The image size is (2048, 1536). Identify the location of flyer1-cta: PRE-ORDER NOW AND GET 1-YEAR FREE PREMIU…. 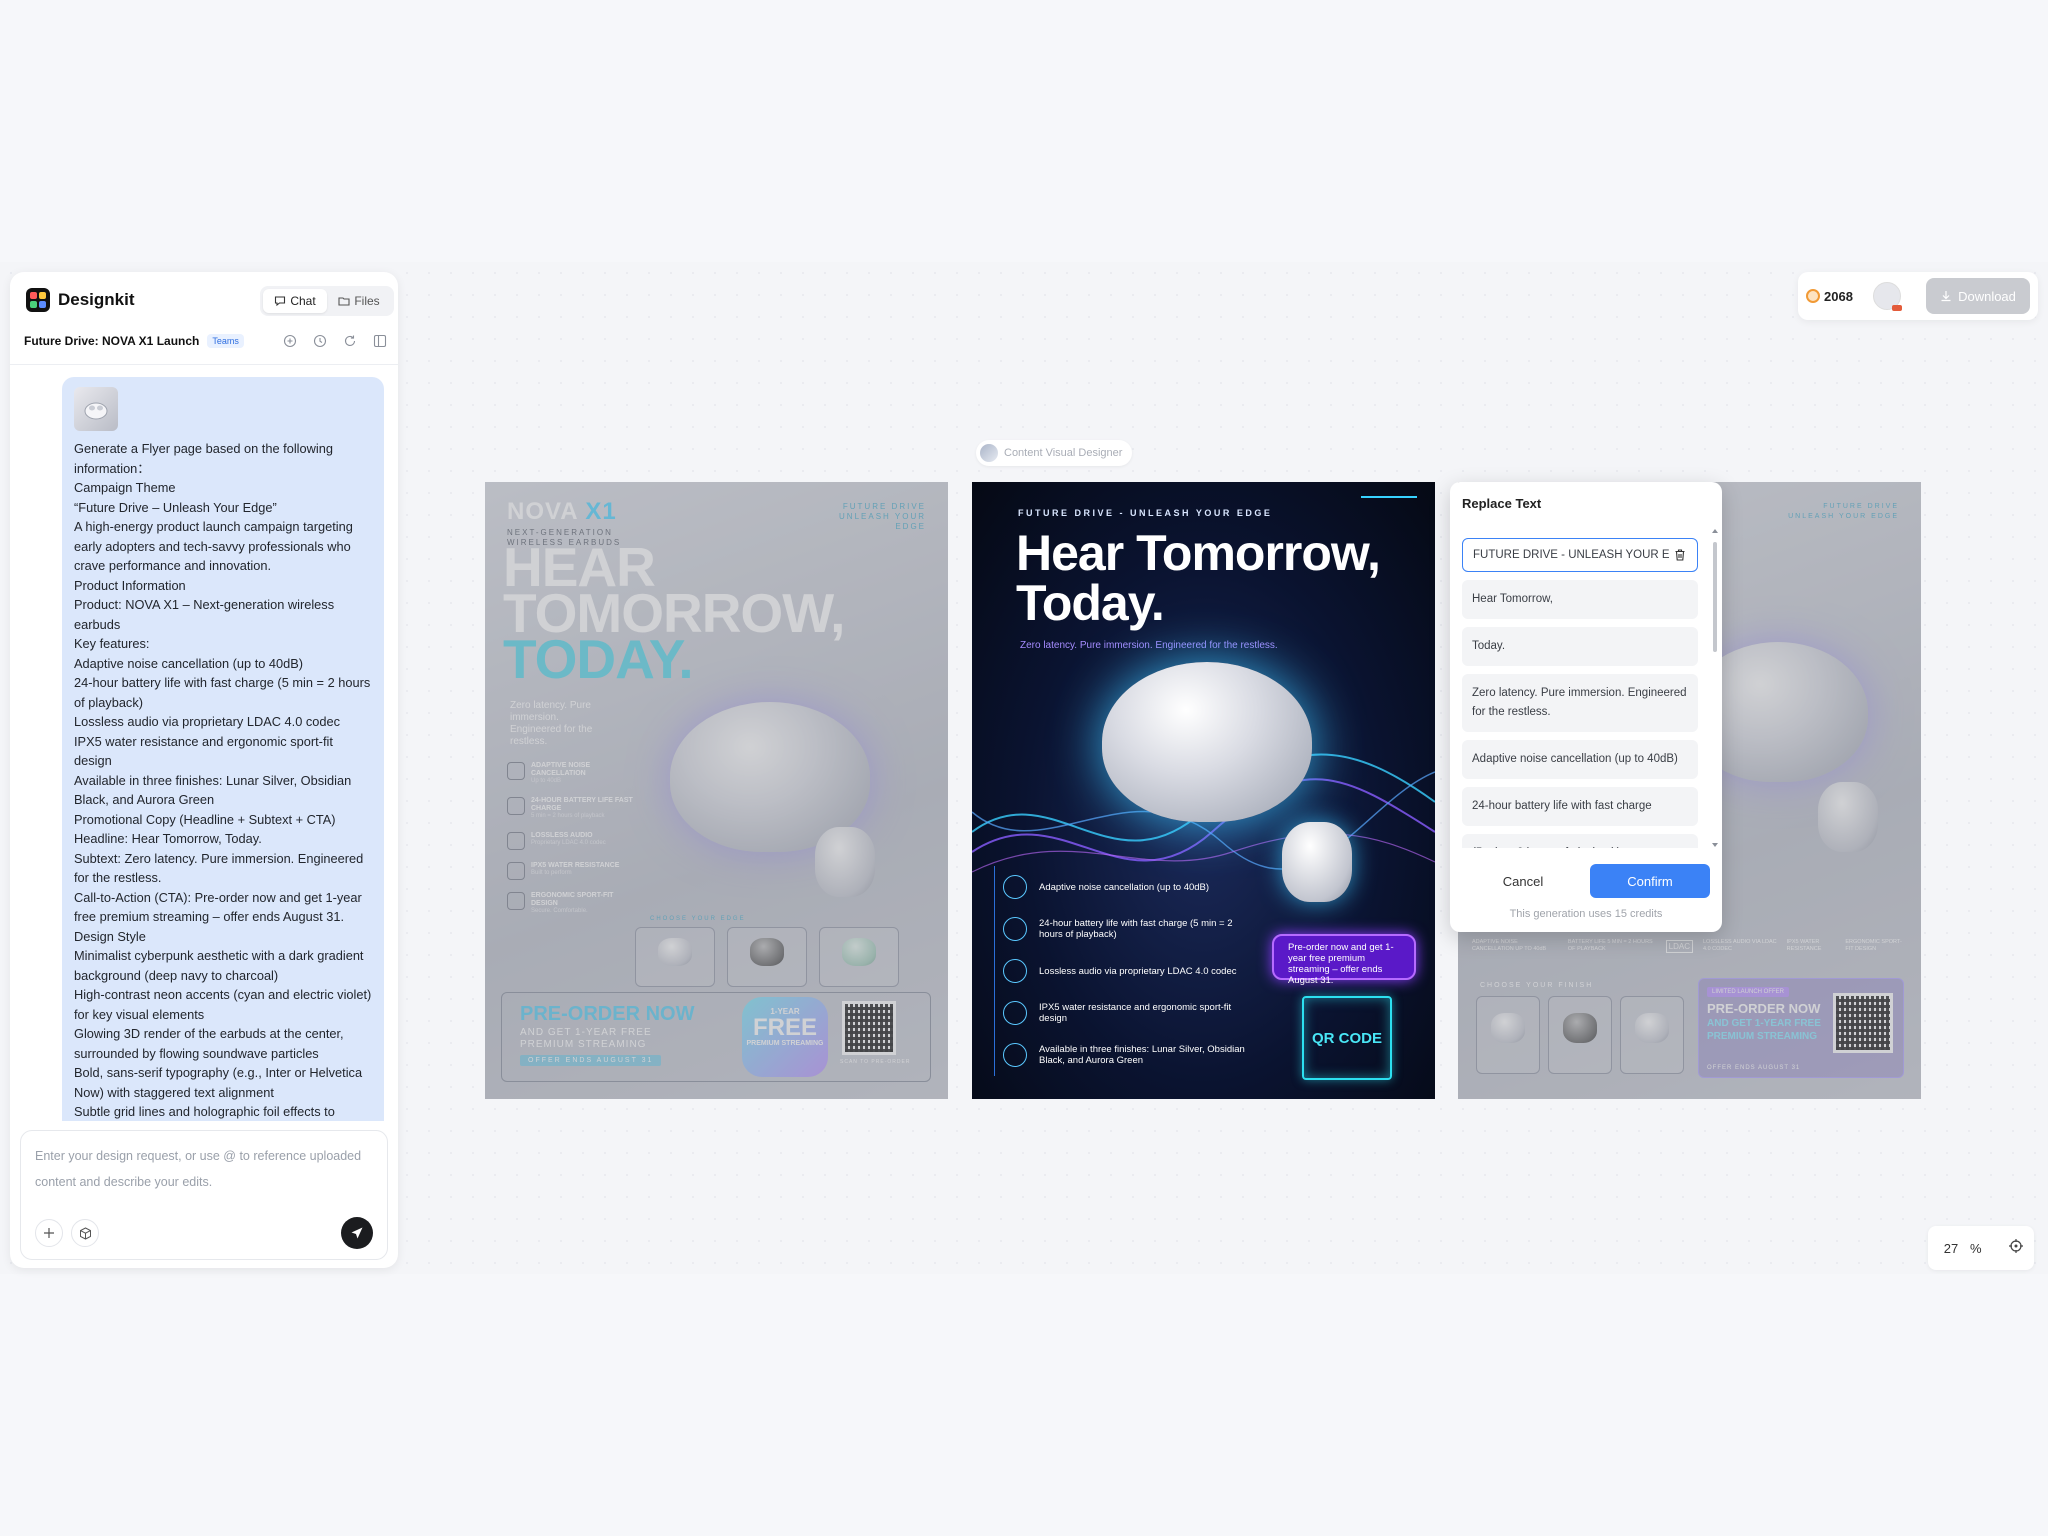
(716, 1037).